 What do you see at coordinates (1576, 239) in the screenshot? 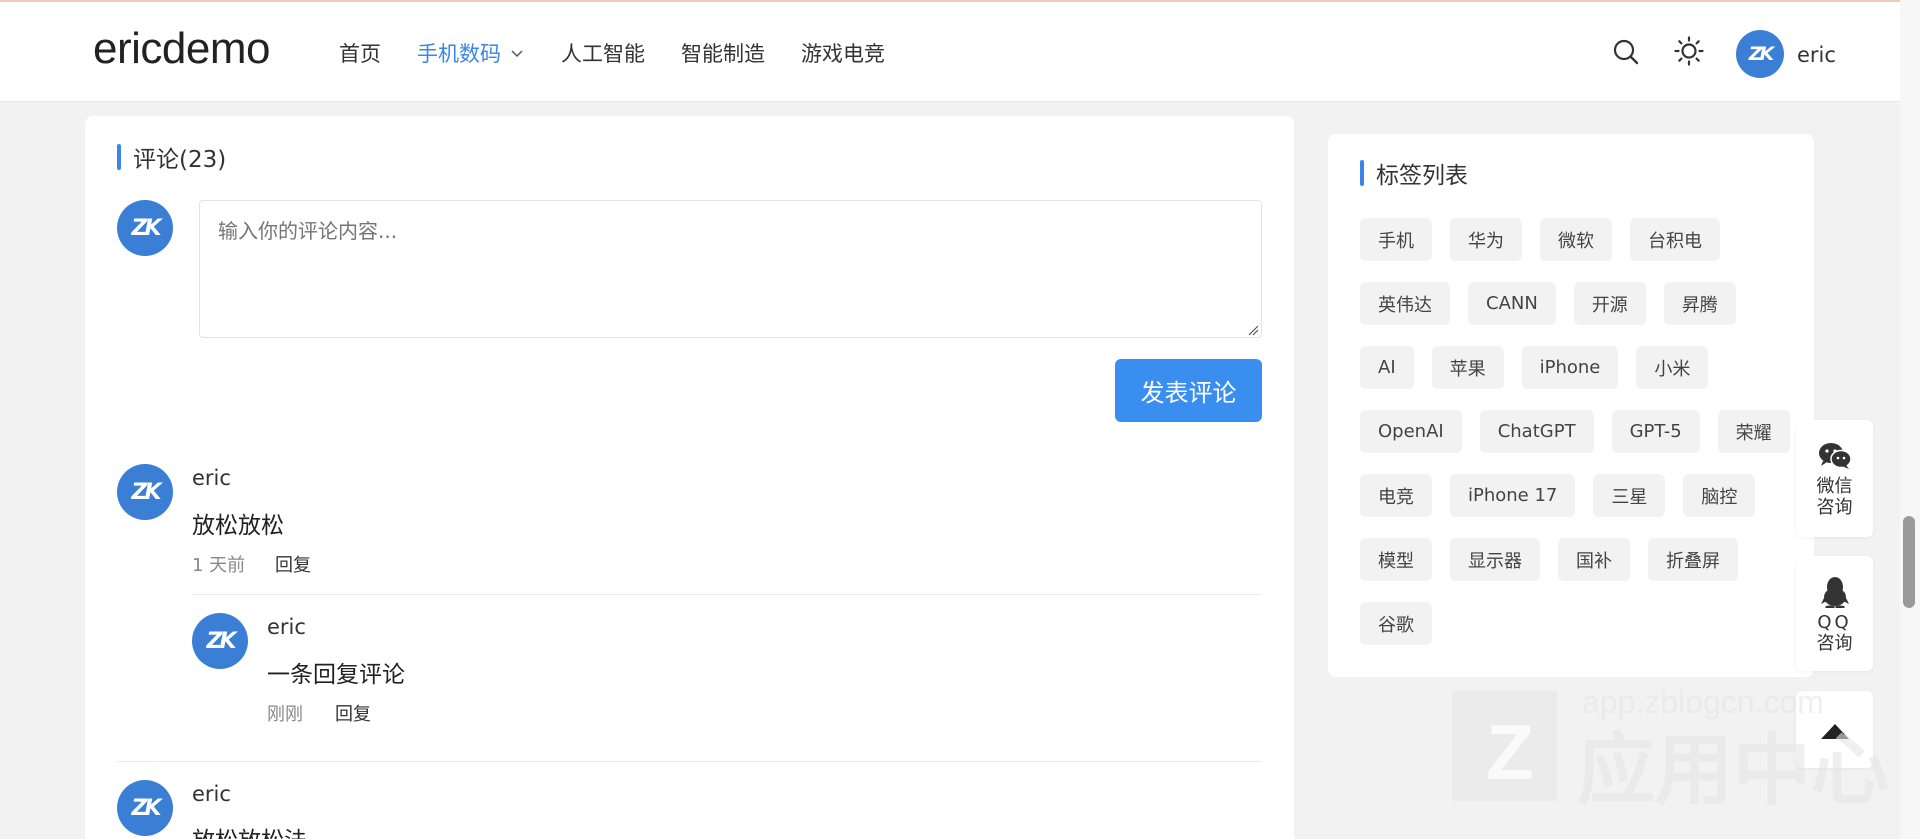
I see `tag-item: 微软` at bounding box center [1576, 239].